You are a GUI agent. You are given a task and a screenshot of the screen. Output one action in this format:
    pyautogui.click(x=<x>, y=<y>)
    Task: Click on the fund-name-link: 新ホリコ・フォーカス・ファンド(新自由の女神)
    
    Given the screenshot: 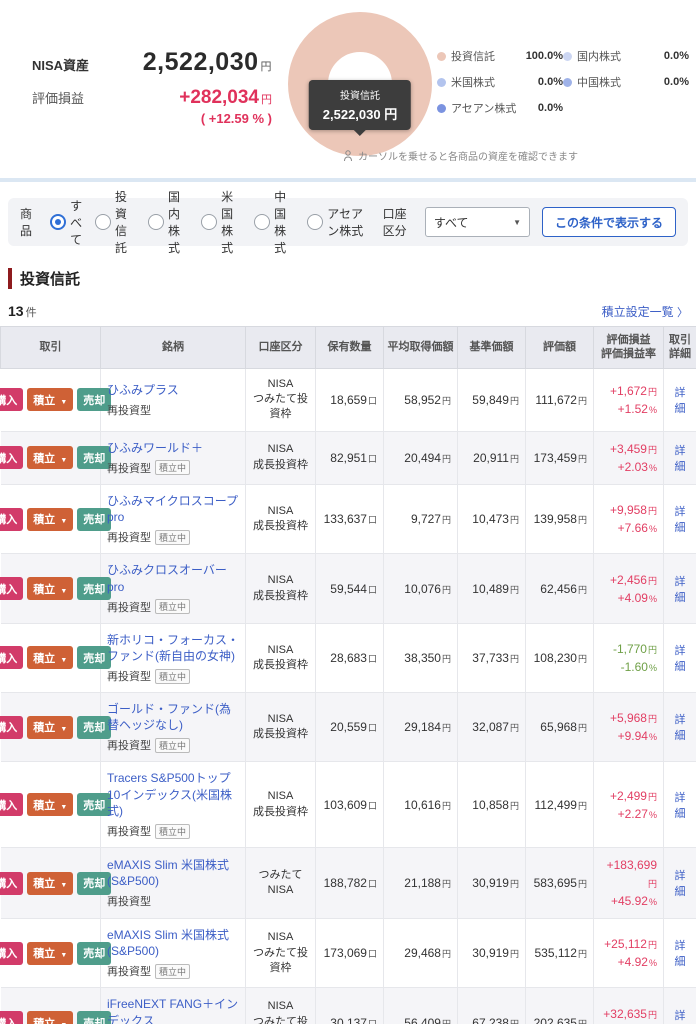 What is the action you would take?
    pyautogui.click(x=173, y=648)
    